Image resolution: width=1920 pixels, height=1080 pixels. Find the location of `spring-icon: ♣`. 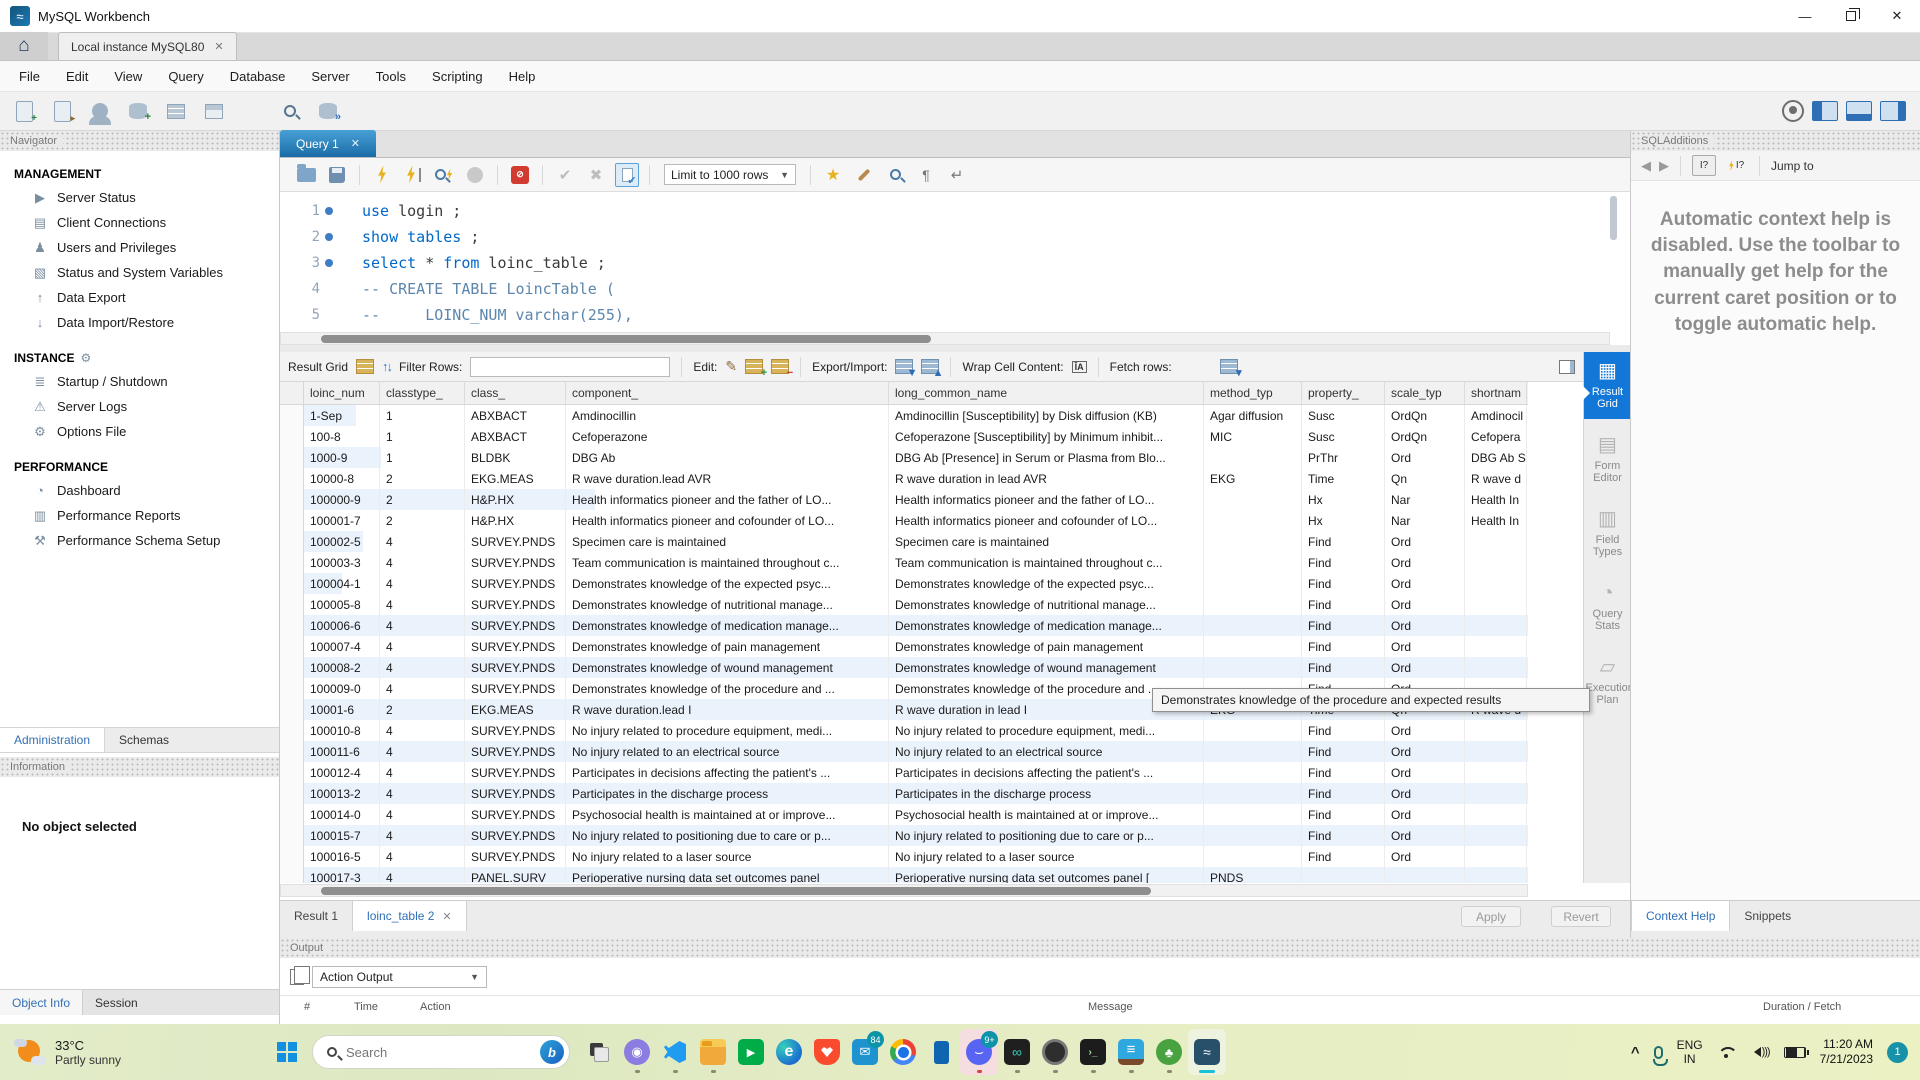

spring-icon: ♣ is located at coordinates (1169, 1052).